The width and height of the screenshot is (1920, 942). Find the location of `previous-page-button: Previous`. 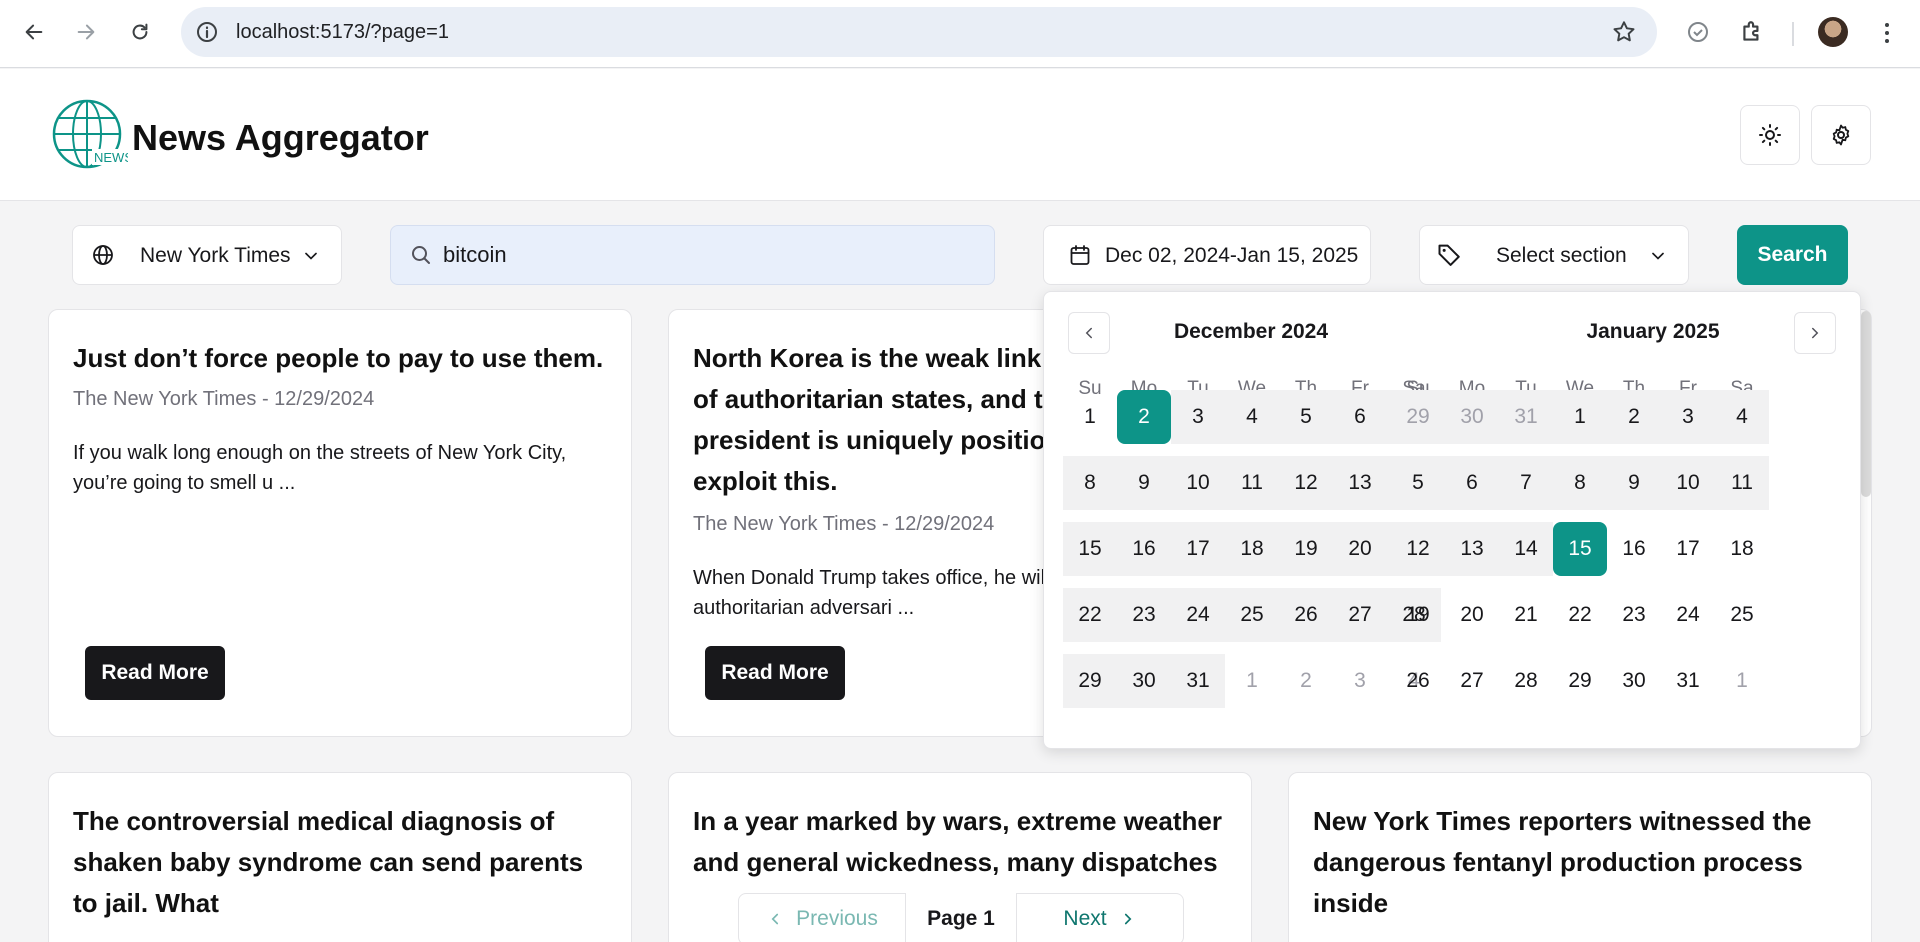

previous-page-button: Previous is located at coordinates (822, 917).